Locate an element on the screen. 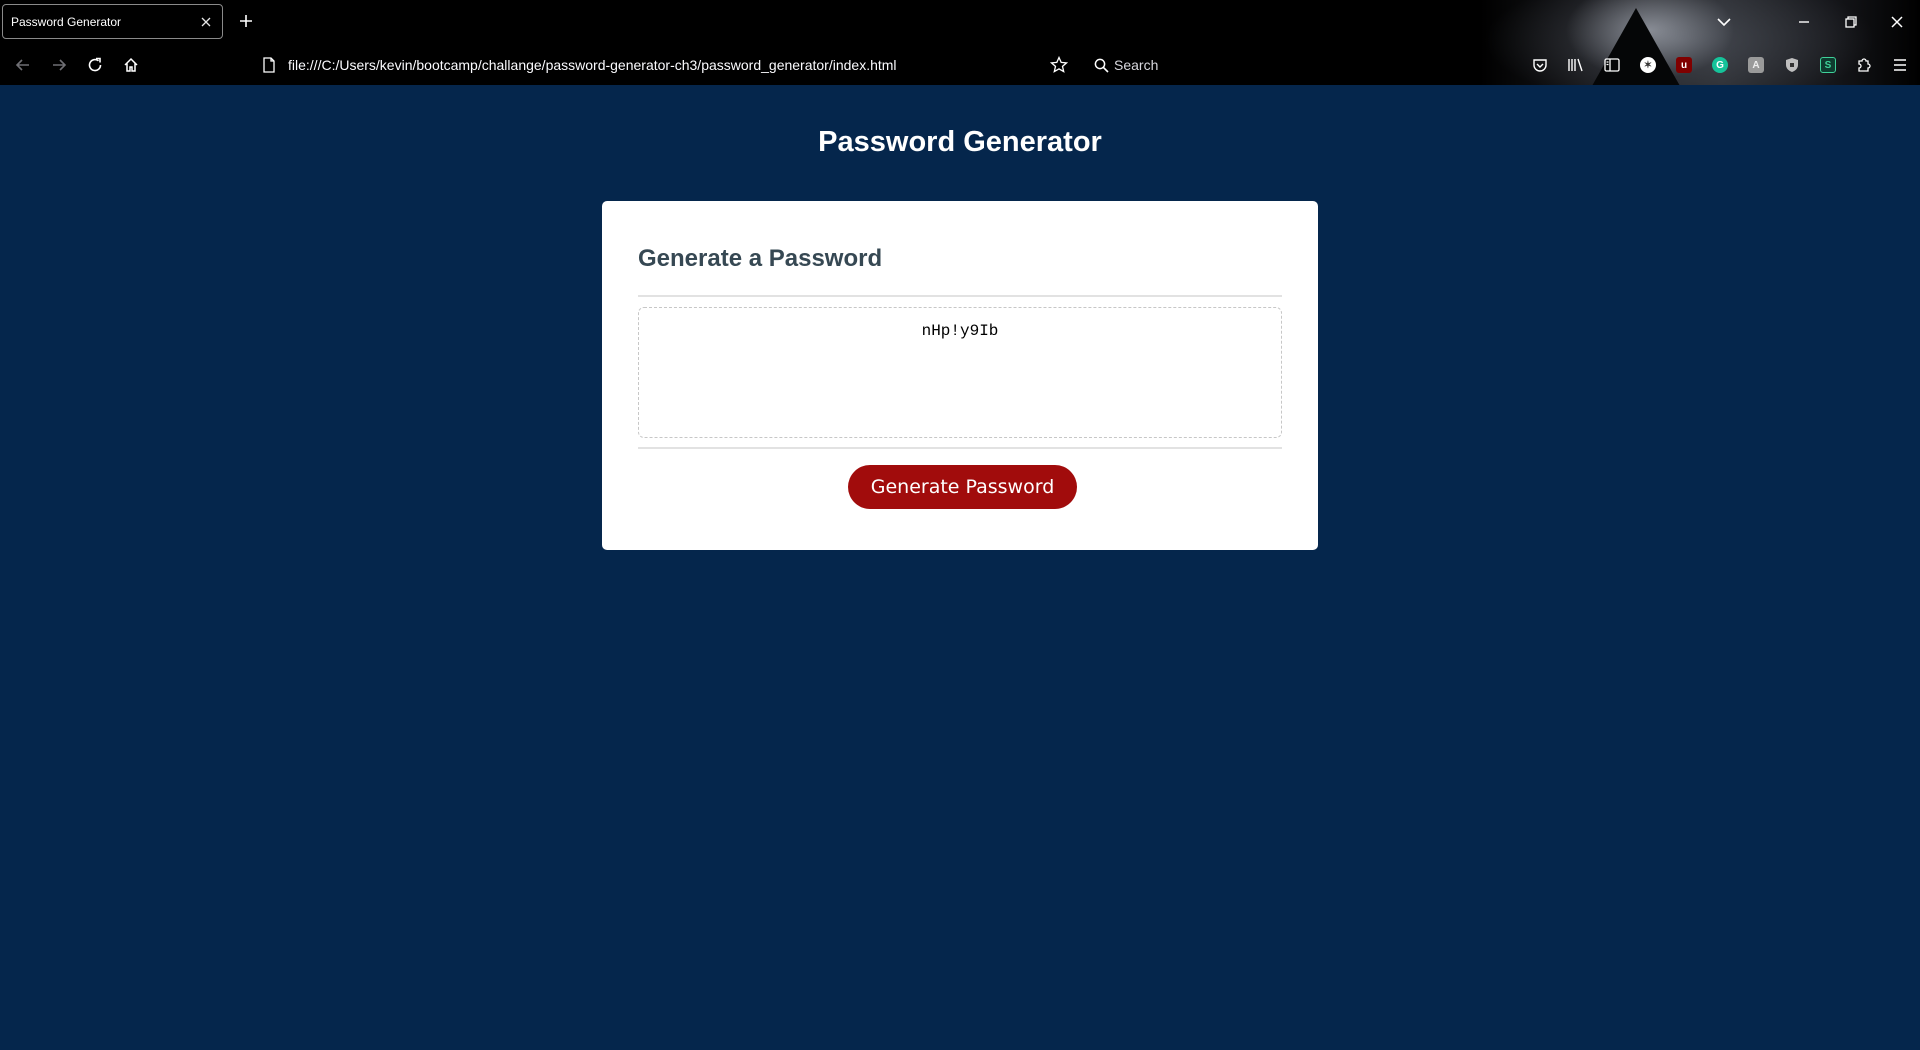 This screenshot has width=1920, height=1050. reload-button is located at coordinates (95, 65).